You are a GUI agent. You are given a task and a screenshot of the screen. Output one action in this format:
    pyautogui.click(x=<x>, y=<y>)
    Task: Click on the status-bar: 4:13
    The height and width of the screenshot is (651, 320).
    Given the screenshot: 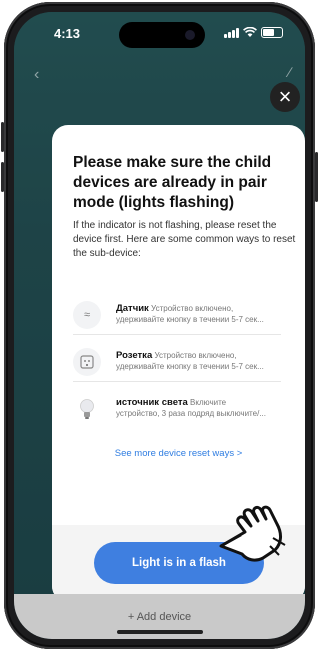 What is the action you would take?
    pyautogui.click(x=159, y=32)
    